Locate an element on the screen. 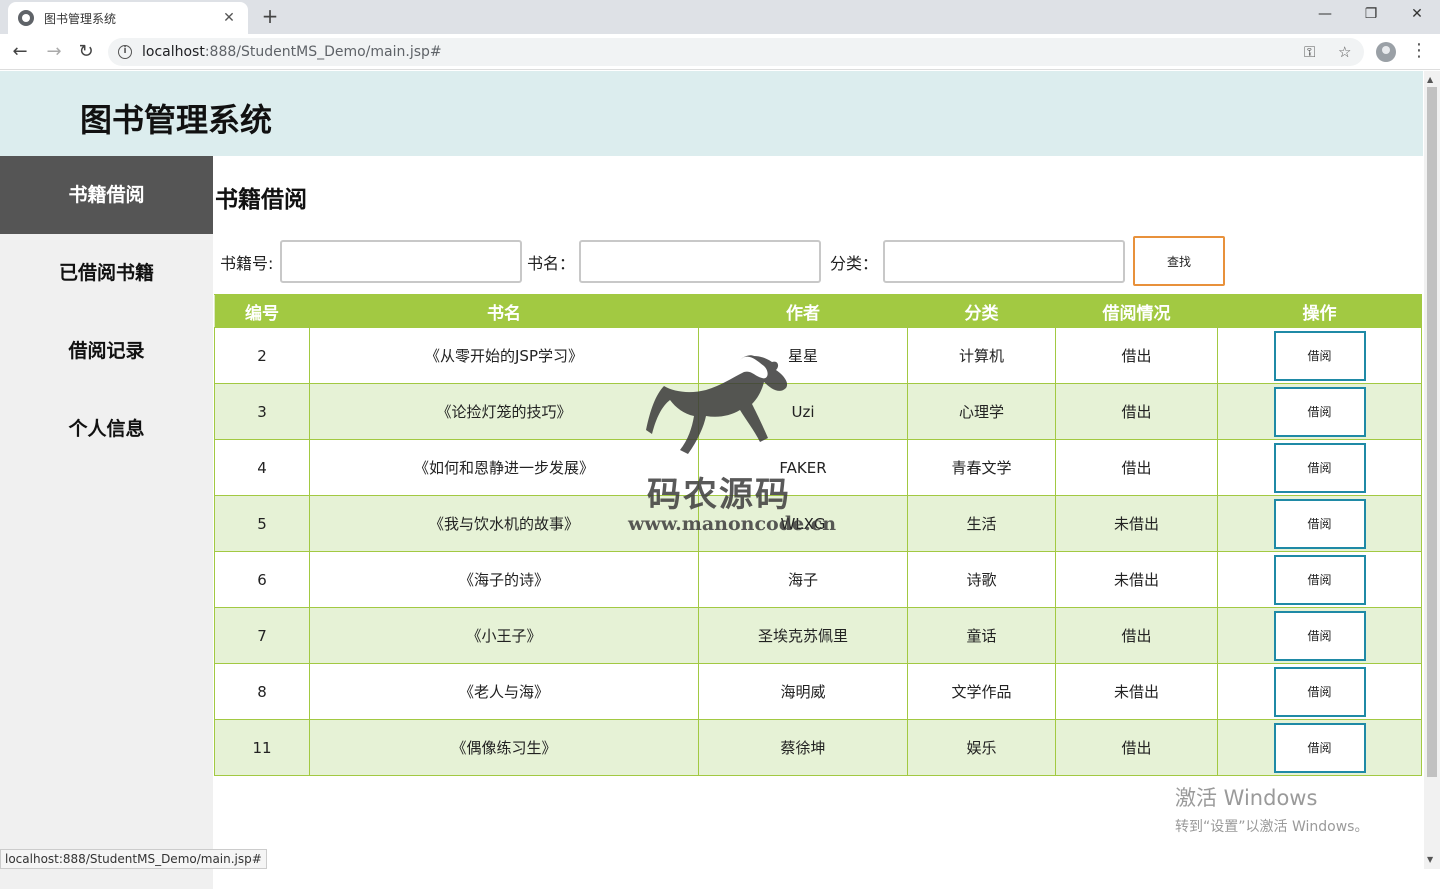 Image resolution: width=1440 pixels, height=889 pixels. cell-category: 计算机 is located at coordinates (981, 355).